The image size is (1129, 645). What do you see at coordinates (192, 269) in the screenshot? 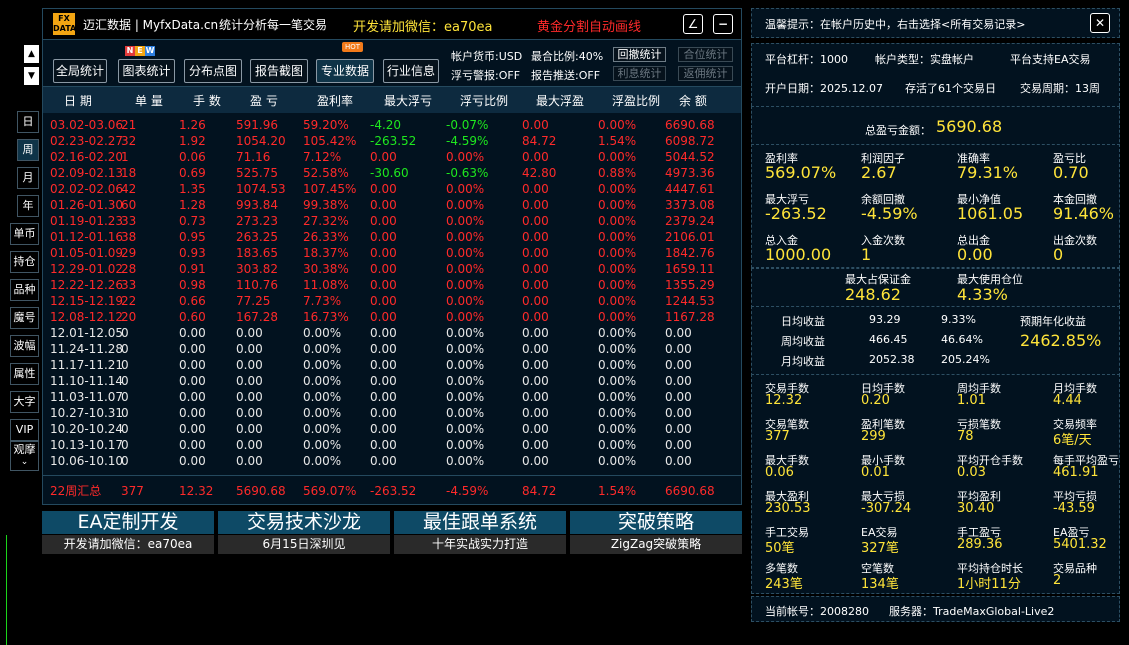
I see `cell-lots: 0.91` at bounding box center [192, 269].